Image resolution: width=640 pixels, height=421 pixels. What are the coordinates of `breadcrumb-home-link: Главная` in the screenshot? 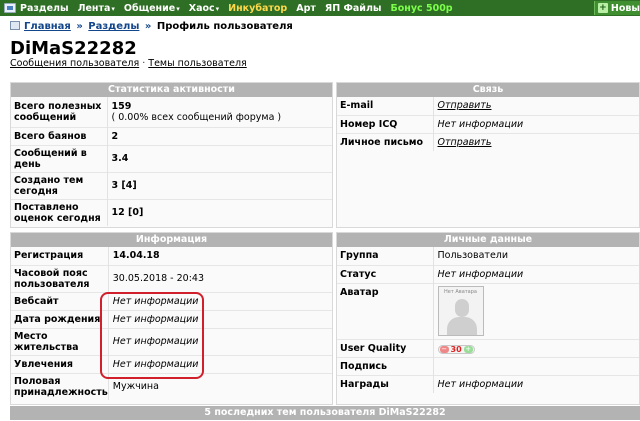 It's located at (47, 26).